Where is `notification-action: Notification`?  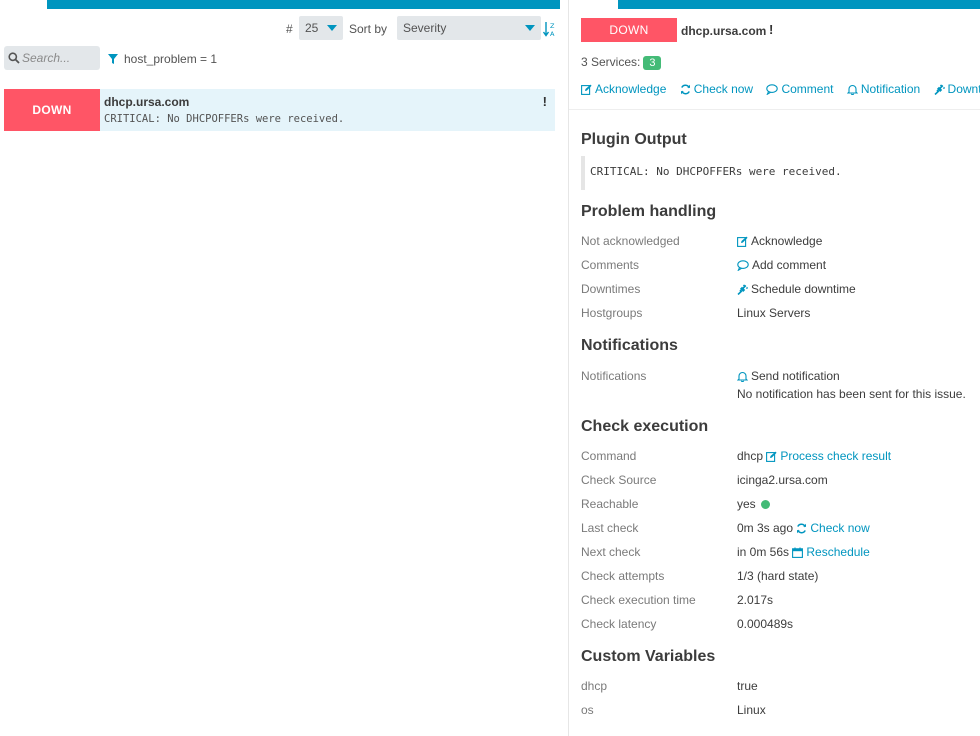 notification-action: Notification is located at coordinates (885, 89).